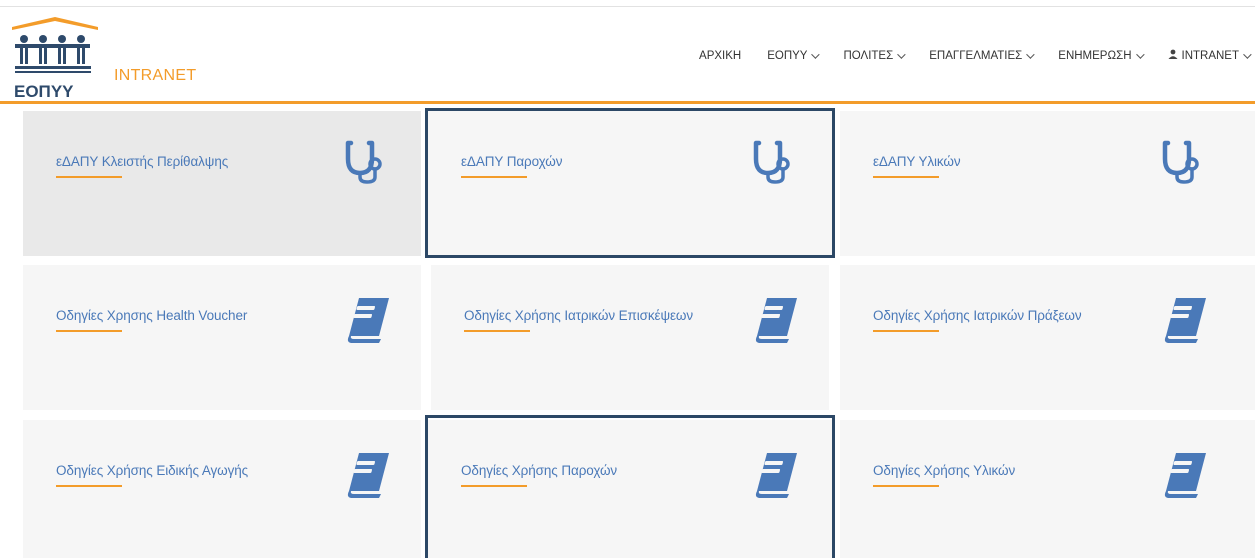  I want to click on nav-item-citizens: ΠΟΛΙΤΕΣ, so click(874, 55).